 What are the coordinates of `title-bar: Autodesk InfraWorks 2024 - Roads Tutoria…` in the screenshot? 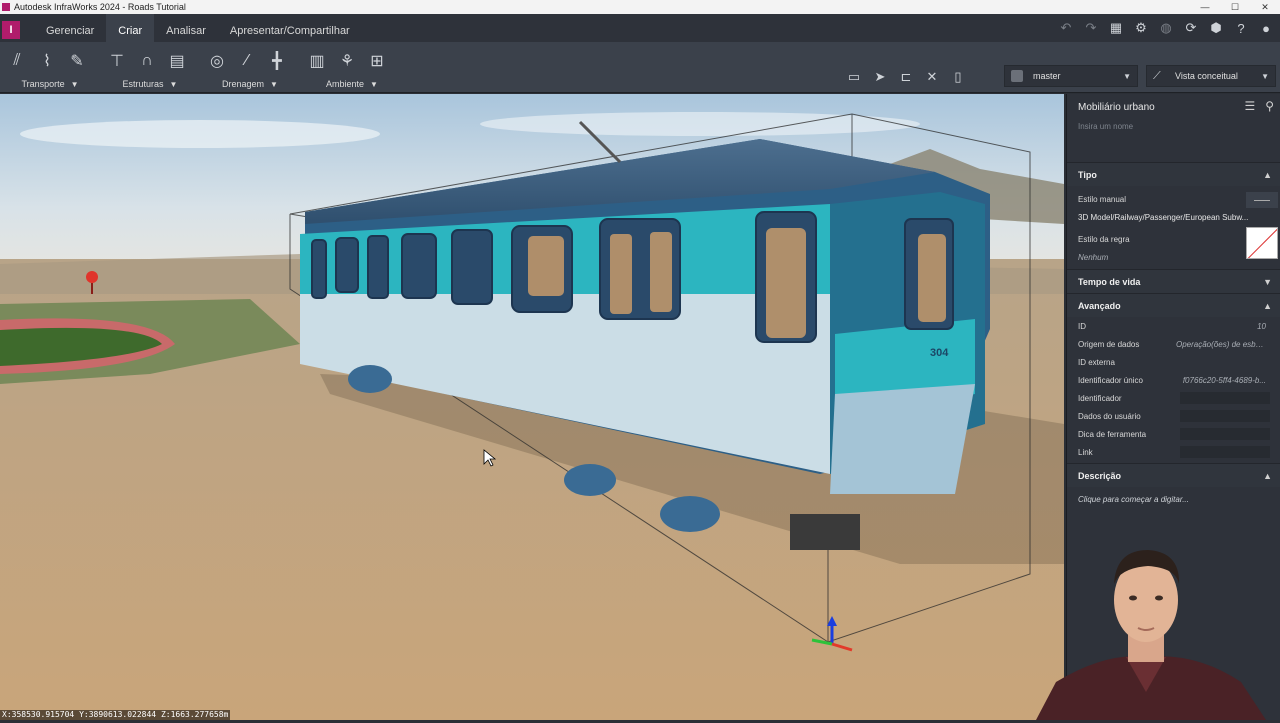 It's located at (640, 7).